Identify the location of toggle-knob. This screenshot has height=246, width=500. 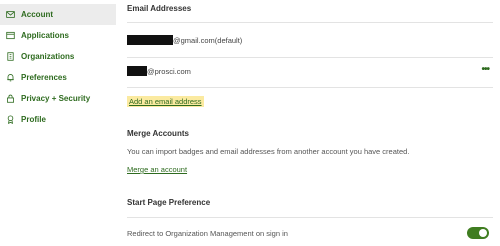
(483, 233).